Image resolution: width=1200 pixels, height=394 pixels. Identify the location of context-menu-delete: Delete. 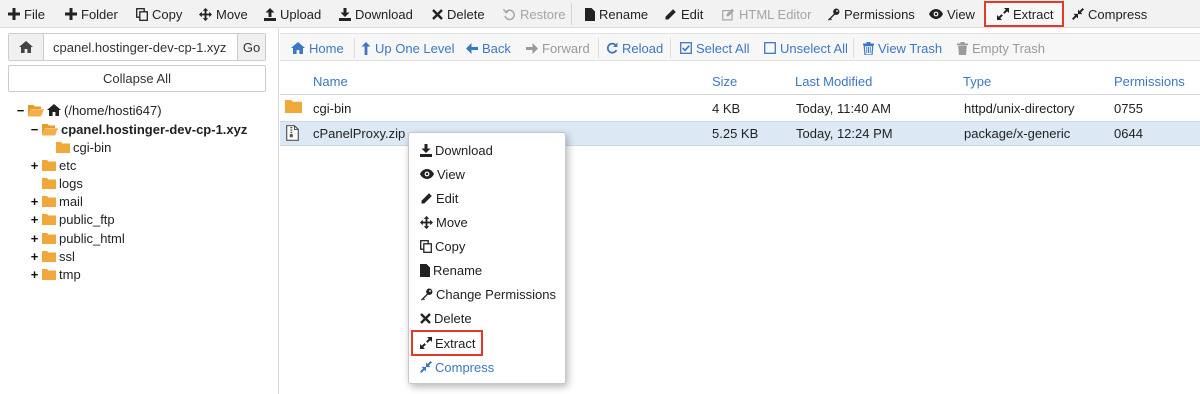
(446, 318).